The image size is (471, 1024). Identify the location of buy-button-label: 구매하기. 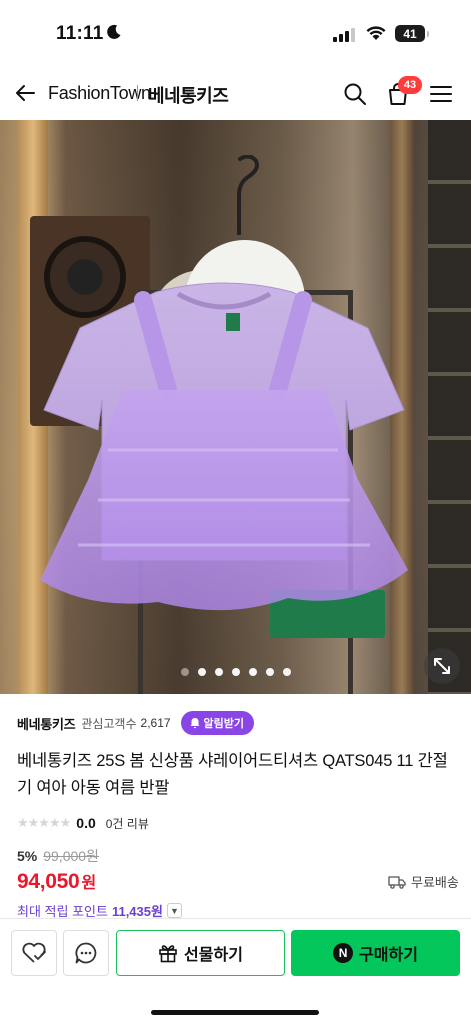
(388, 955).